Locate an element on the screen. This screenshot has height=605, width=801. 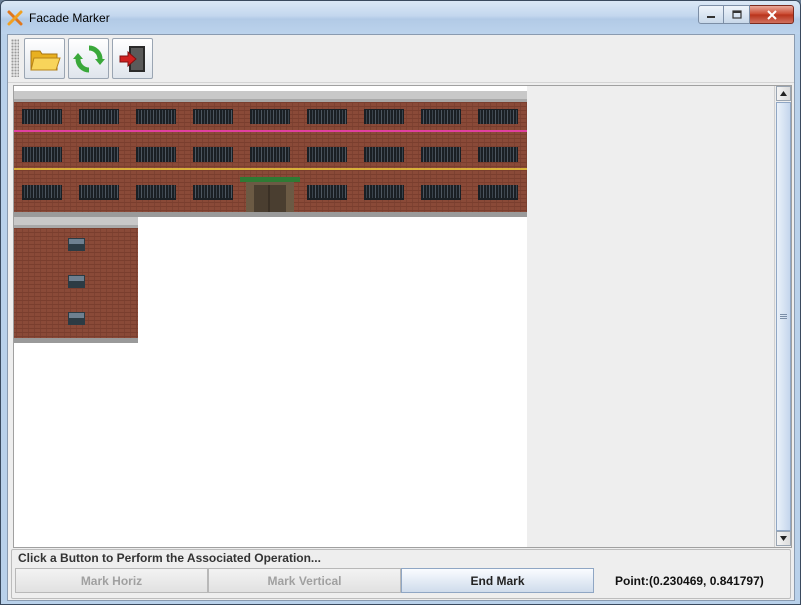
mark-vertical-button: Mark Vertical is located at coordinates (304, 580).